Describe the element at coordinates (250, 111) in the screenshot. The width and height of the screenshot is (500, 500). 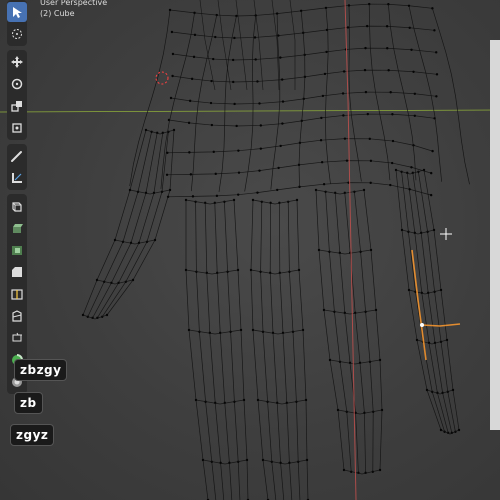
I see `x-axis-line` at that location.